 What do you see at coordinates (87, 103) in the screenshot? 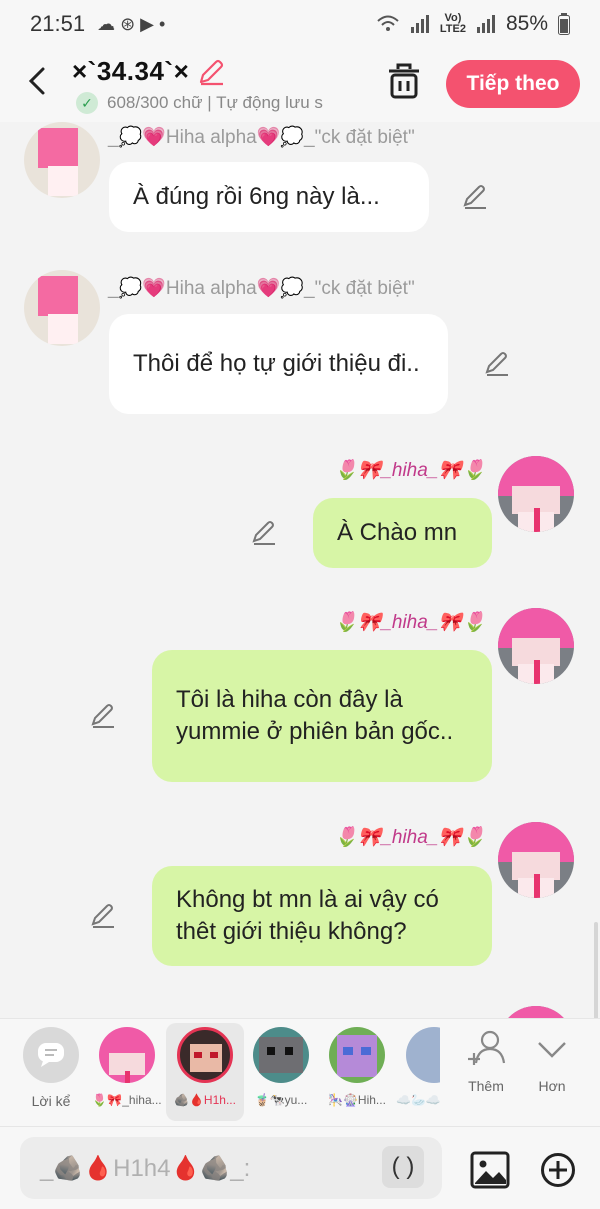
I see `check-icon: ✓` at bounding box center [87, 103].